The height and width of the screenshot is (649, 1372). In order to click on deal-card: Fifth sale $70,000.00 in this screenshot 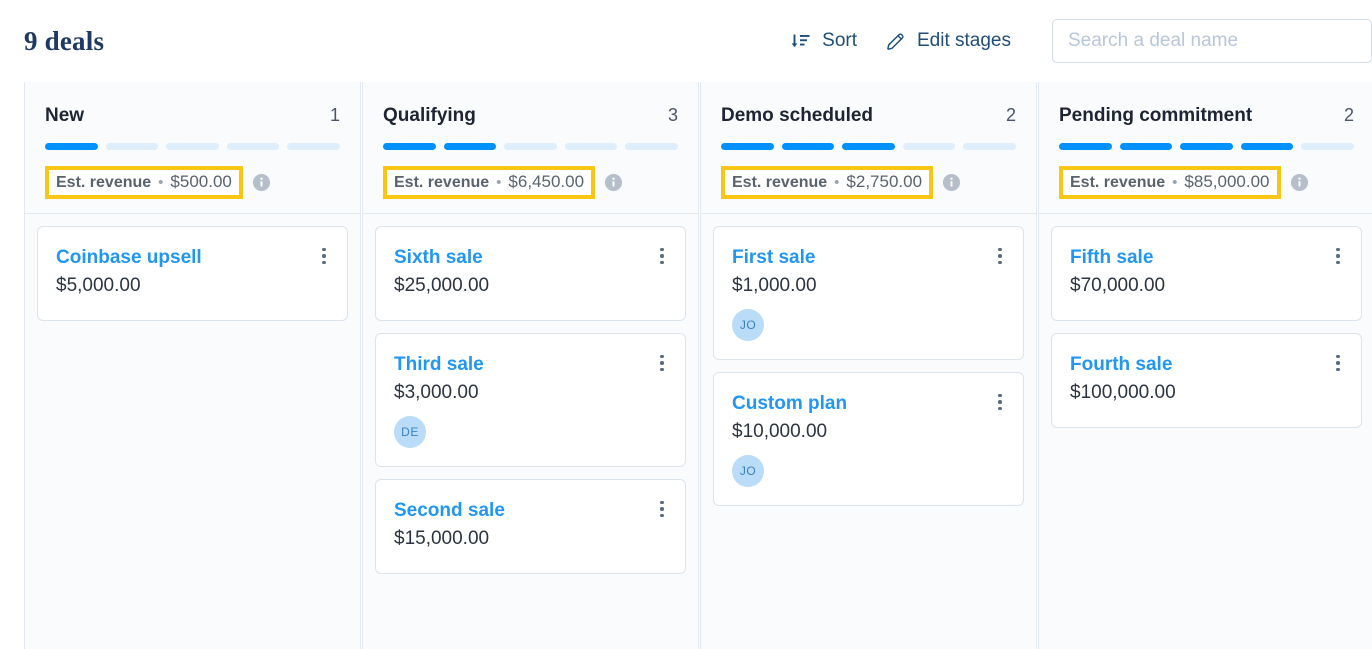, I will do `click(1206, 273)`.